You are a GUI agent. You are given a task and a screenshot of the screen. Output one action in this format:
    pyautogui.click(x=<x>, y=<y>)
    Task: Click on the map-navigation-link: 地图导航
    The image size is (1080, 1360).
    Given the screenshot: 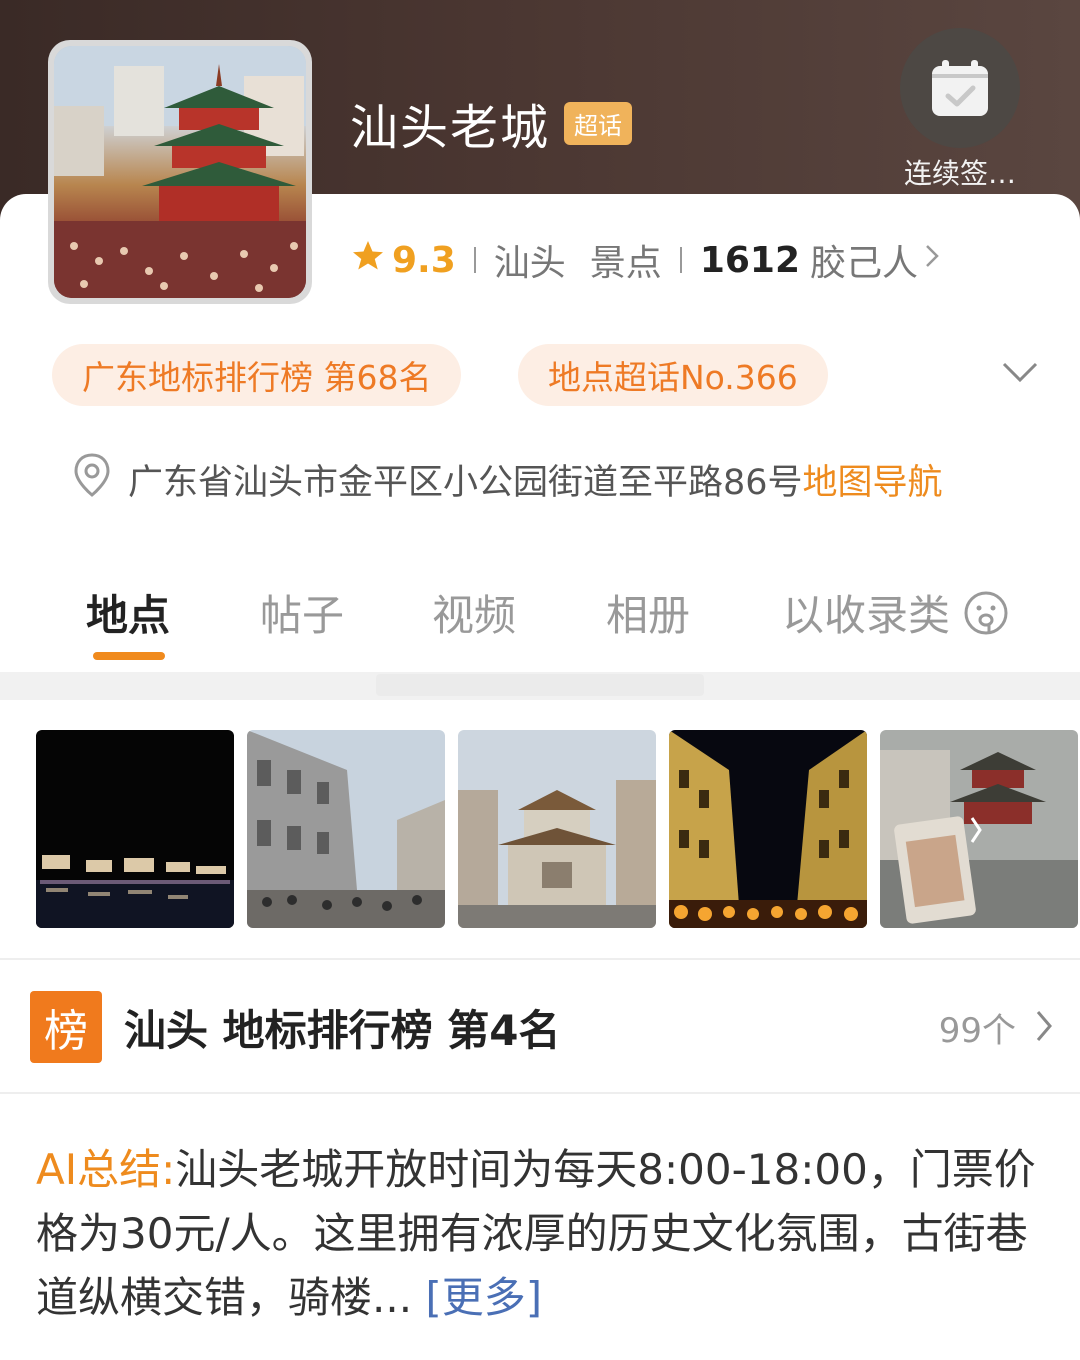 What is the action you would take?
    pyautogui.click(x=873, y=479)
    